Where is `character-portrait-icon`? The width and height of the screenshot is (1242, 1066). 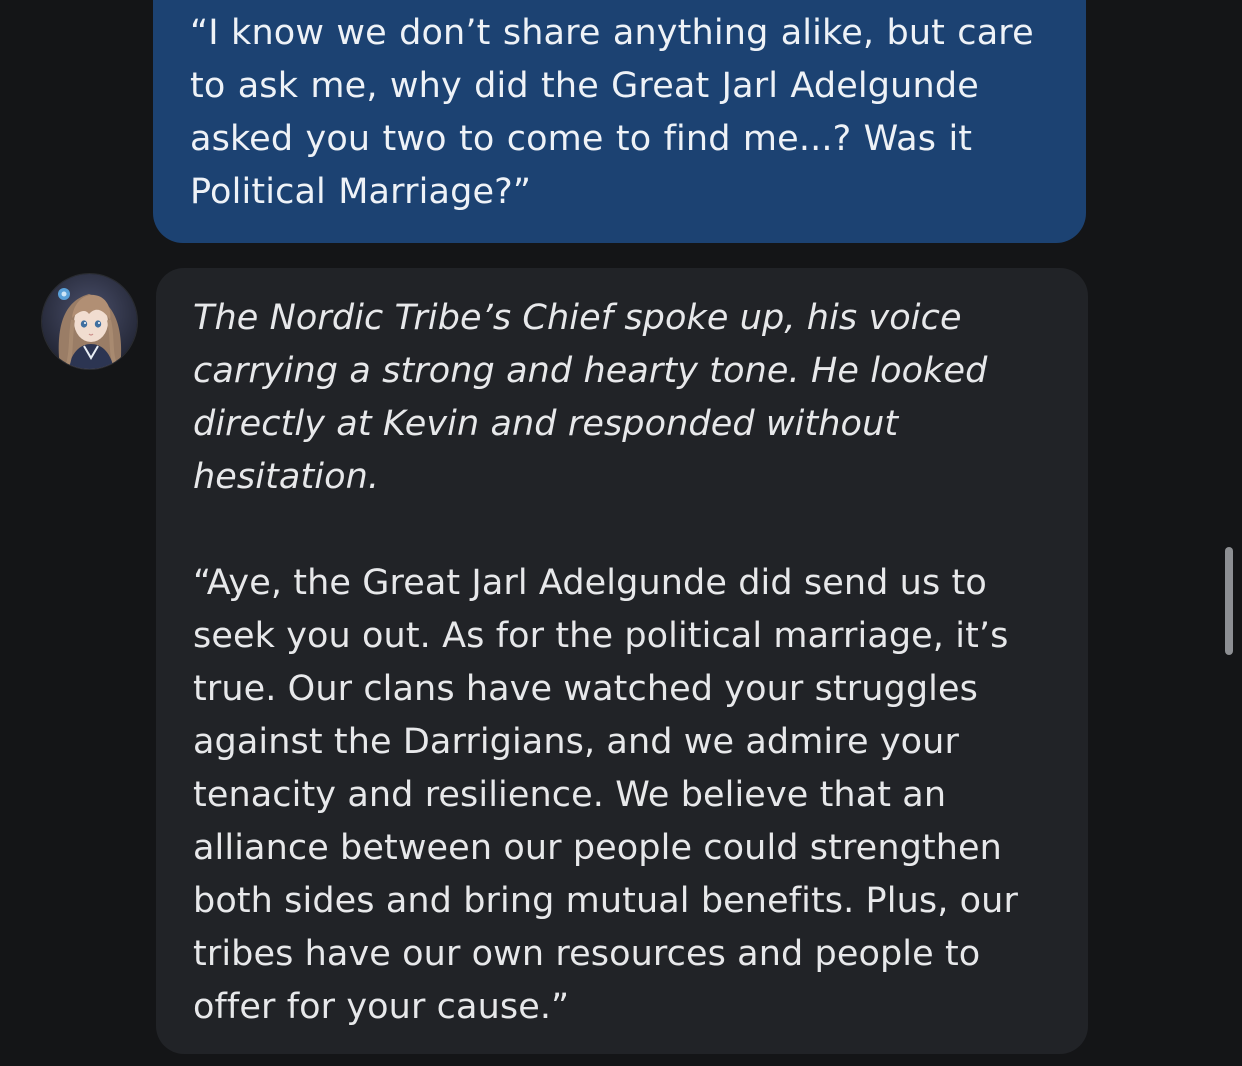 character-portrait-icon is located at coordinates (89, 321).